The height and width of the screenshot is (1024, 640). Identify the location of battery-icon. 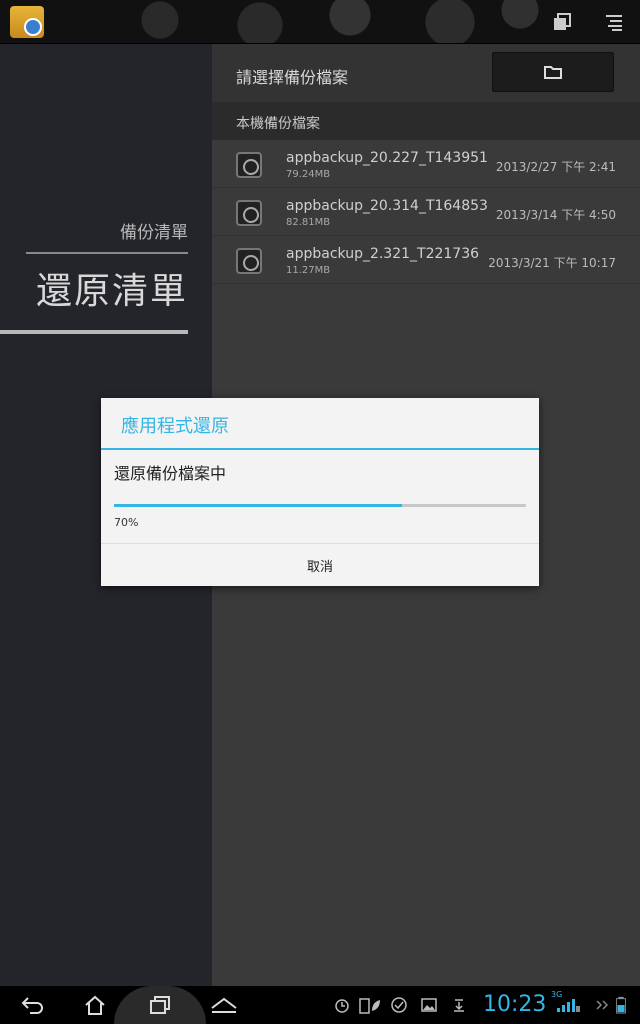
(621, 1005).